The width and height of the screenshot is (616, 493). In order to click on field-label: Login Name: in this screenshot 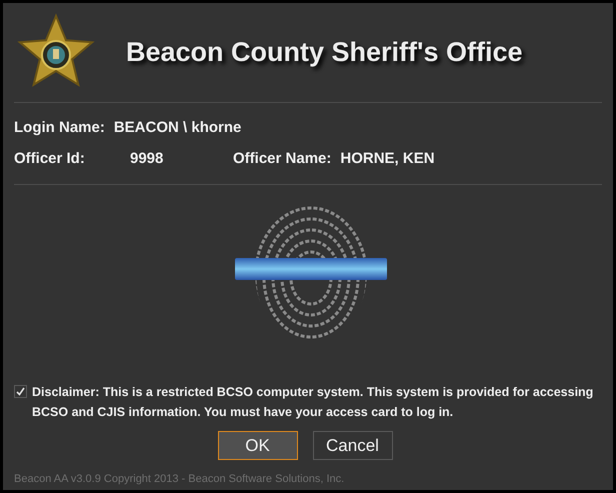, I will do `click(59, 128)`.